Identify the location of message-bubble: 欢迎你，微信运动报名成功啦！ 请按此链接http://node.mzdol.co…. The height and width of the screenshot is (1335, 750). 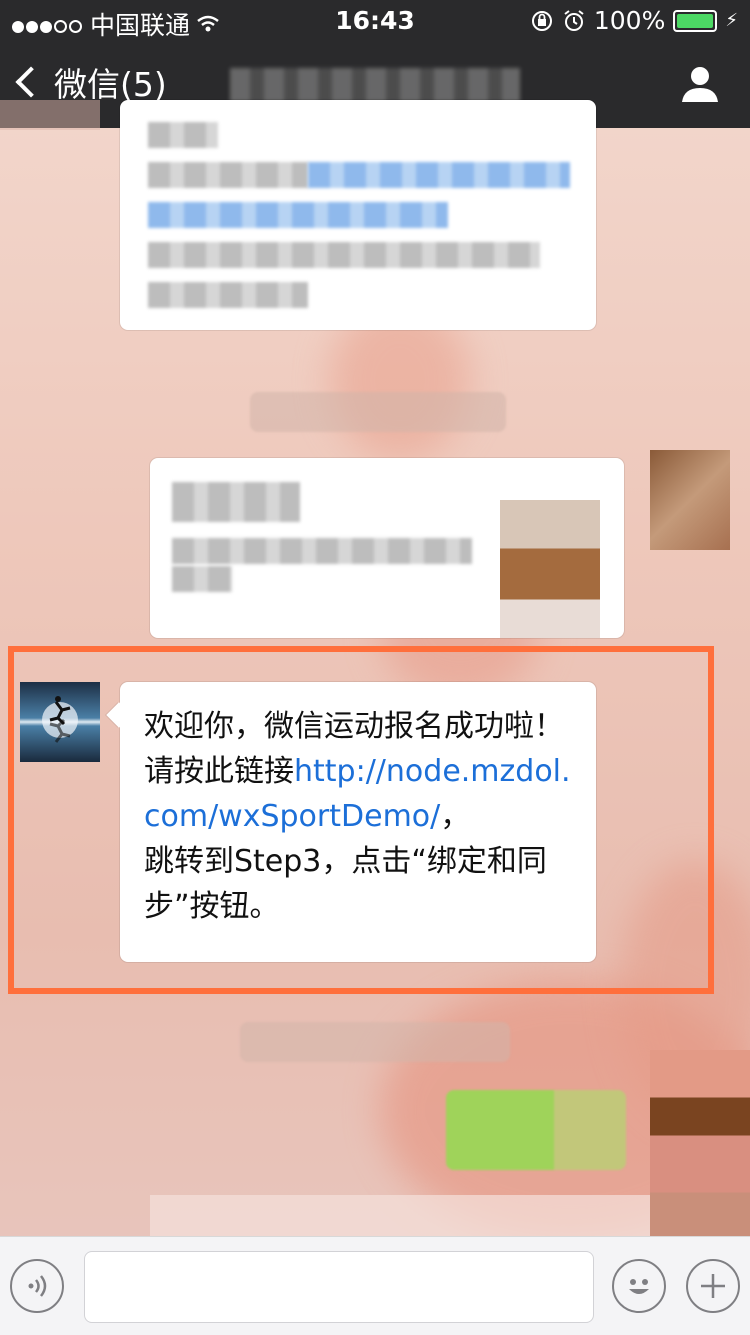
(358, 822).